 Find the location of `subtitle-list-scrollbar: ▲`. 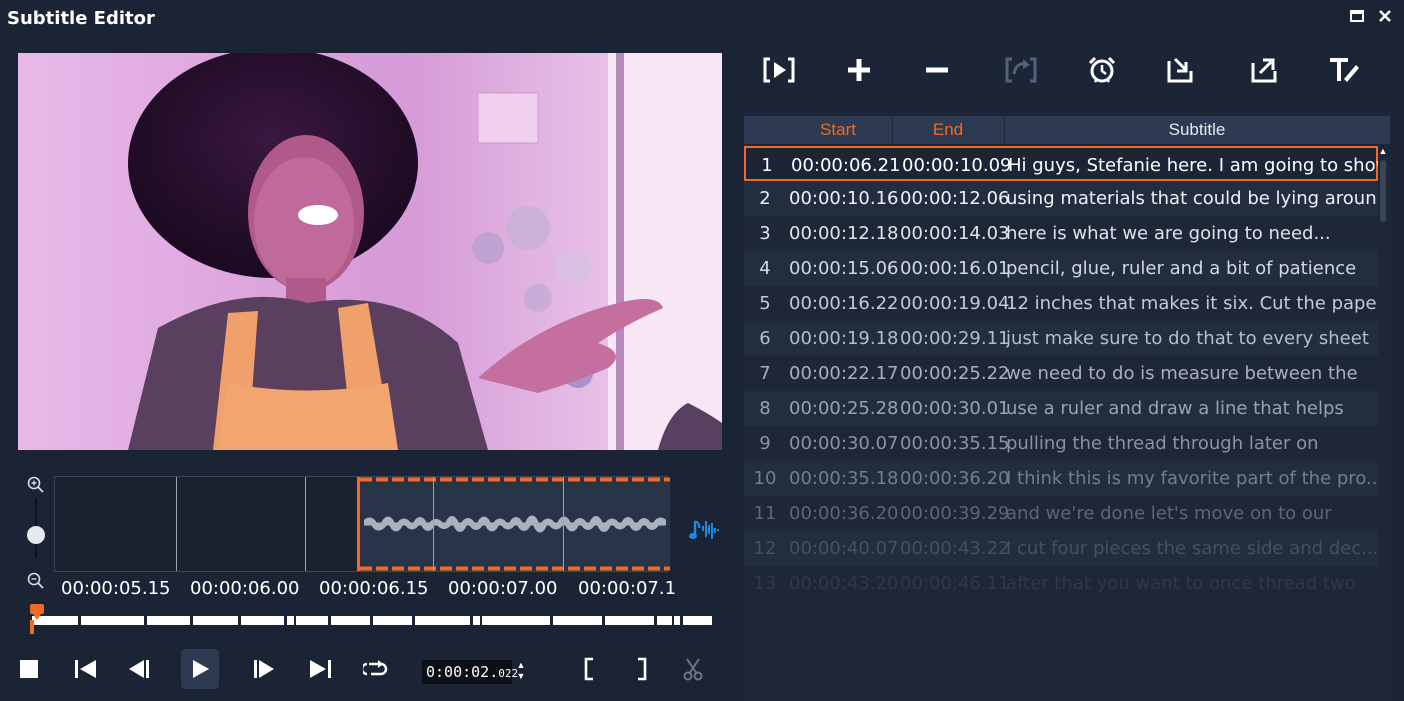

subtitle-list-scrollbar: ▲ is located at coordinates (1383, 423).